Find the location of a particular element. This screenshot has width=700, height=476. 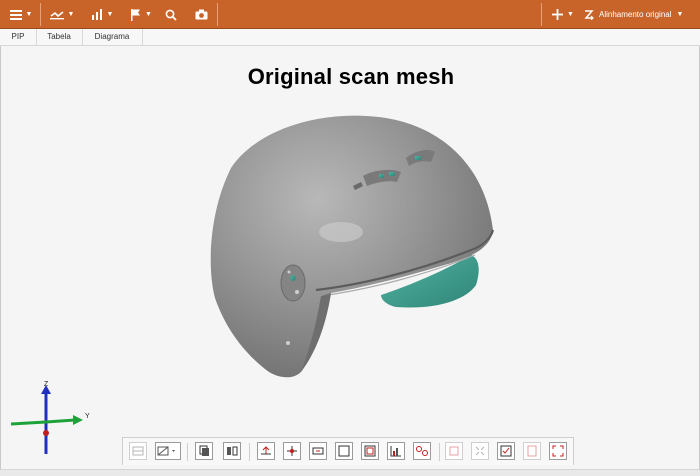

check-icon is located at coordinates (506, 451).